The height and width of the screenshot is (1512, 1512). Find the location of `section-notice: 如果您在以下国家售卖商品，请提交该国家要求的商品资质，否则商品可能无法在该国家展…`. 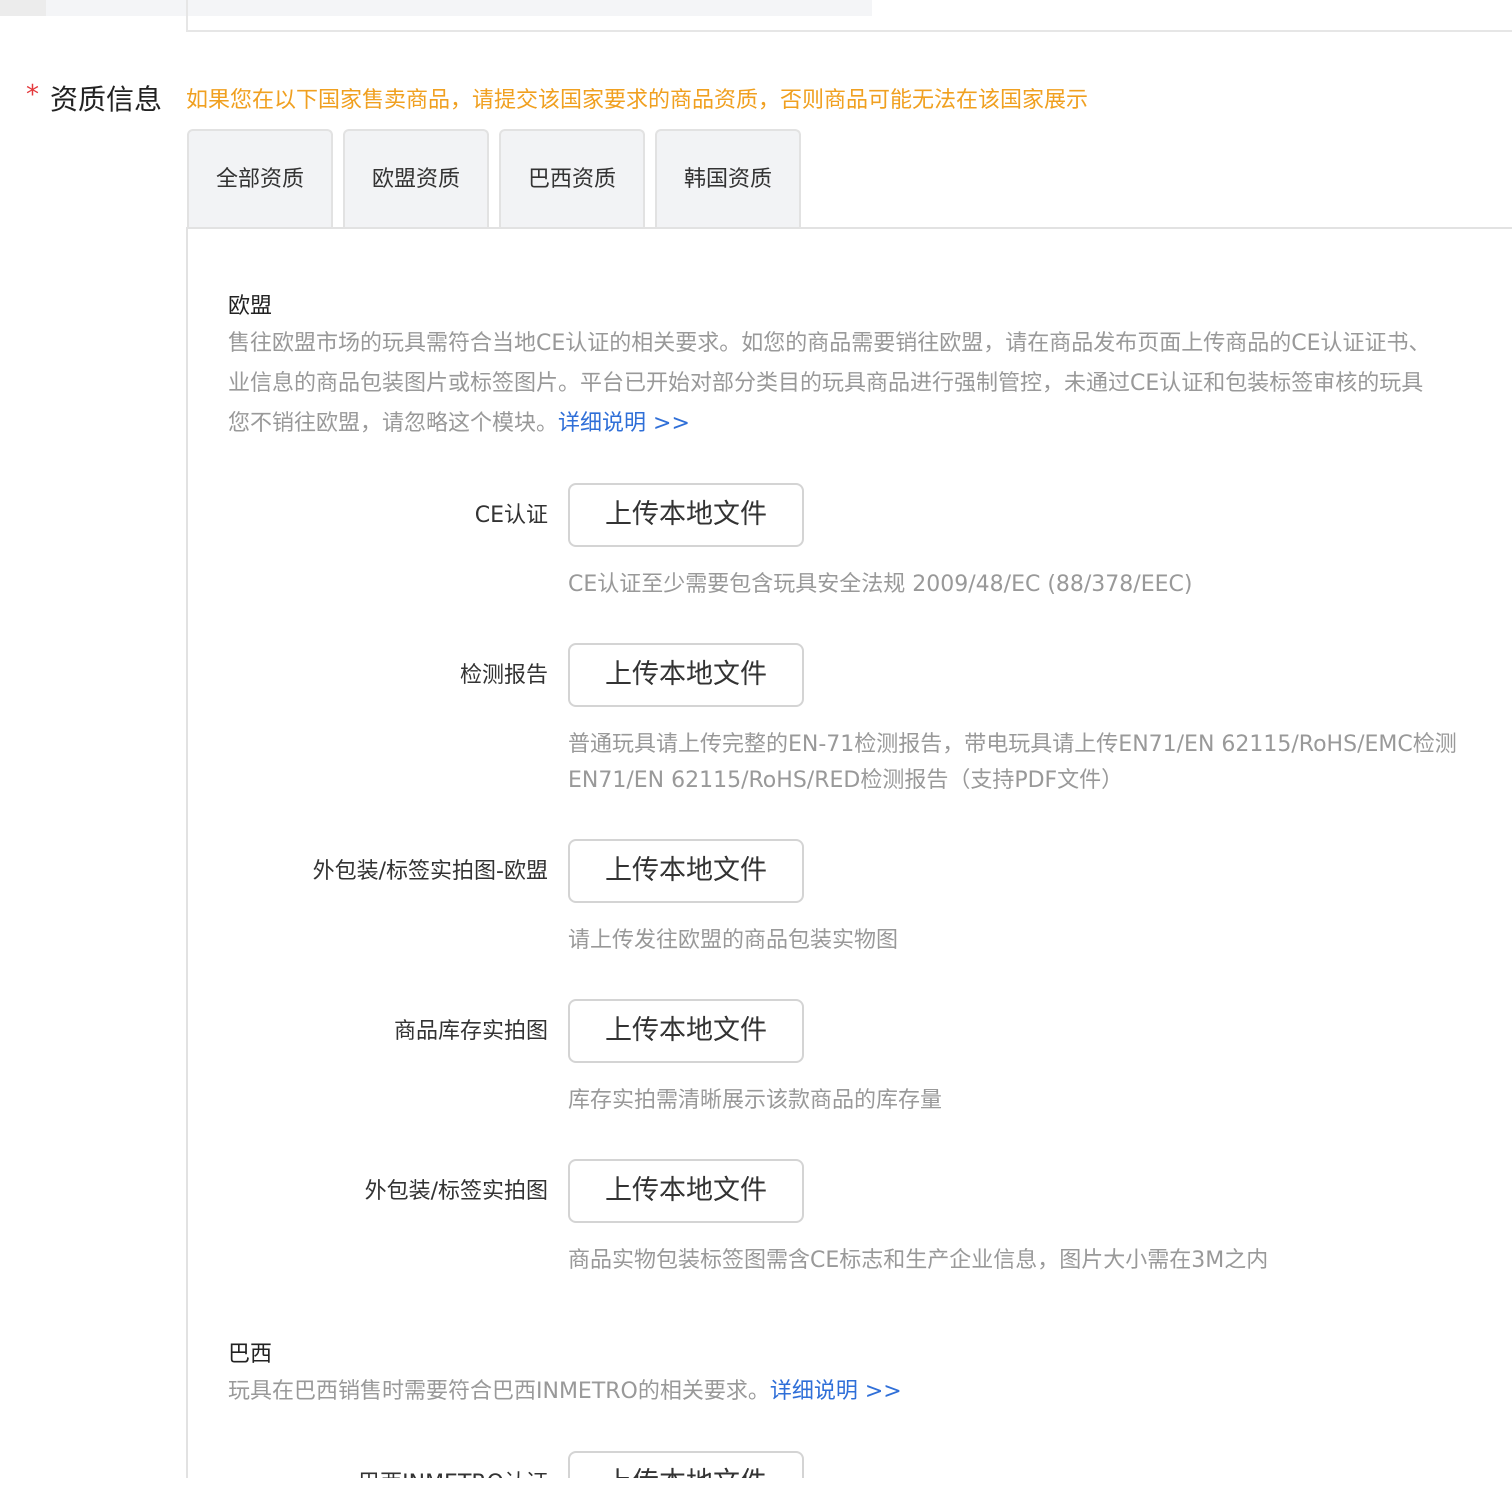

section-notice: 如果您在以下国家售卖商品，请提交该国家要求的商品资质，否则商品可能无法在该国家展… is located at coordinates (637, 100).